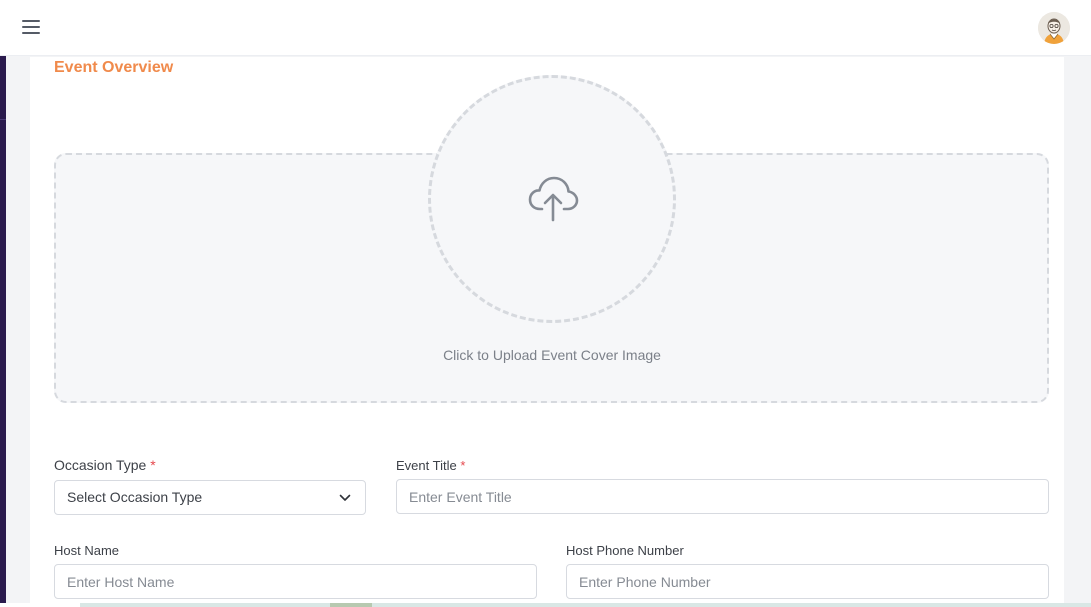 The width and height of the screenshot is (1091, 607). I want to click on upload-circle, so click(552, 199).